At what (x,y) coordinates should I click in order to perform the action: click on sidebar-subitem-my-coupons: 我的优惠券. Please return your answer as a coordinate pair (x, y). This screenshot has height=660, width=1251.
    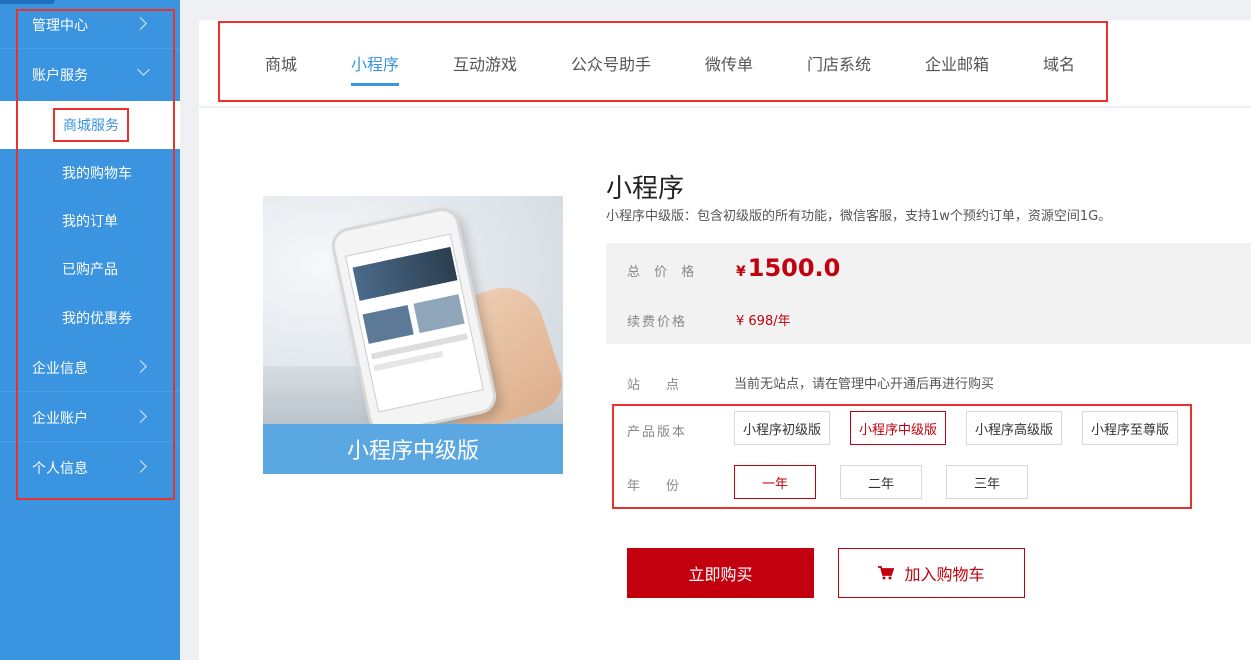
    Looking at the image, I should click on (90, 318).